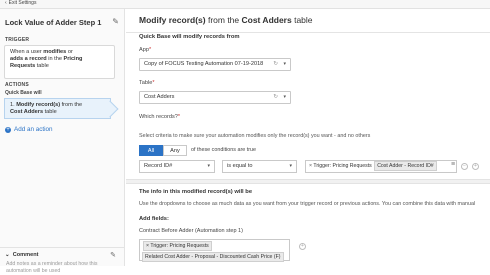  I want to click on table-label: Table*, so click(147, 83).